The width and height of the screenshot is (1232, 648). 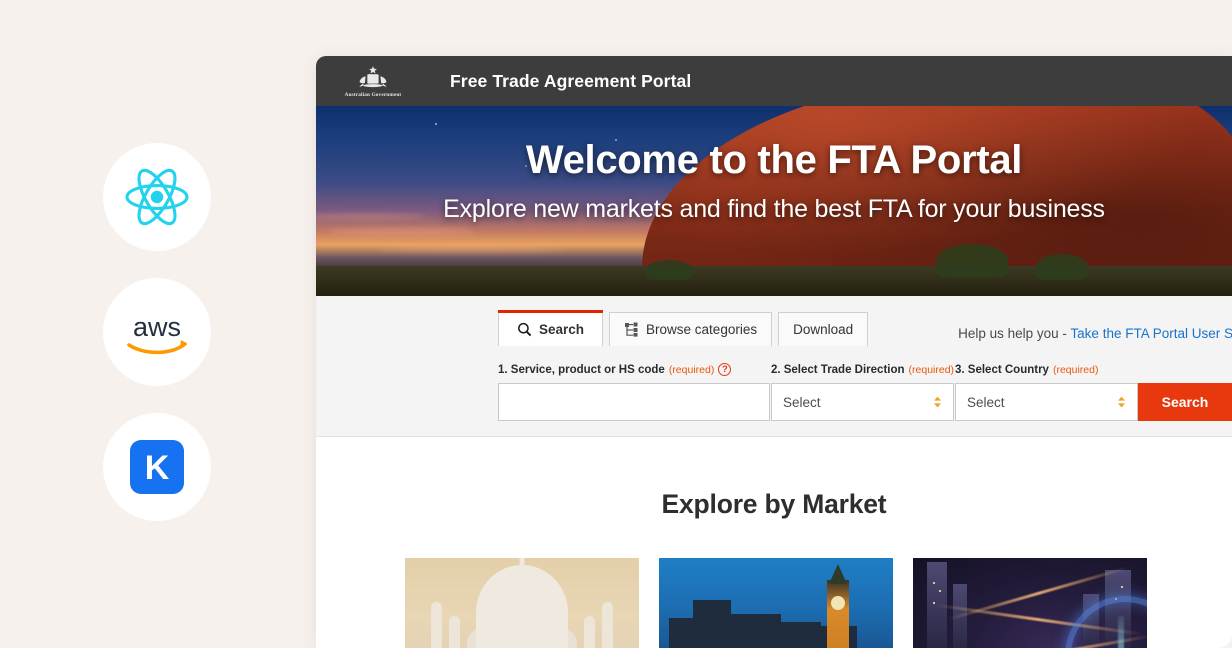 I want to click on field-label-country: 3. Select Country (required), so click(x=1046, y=370).